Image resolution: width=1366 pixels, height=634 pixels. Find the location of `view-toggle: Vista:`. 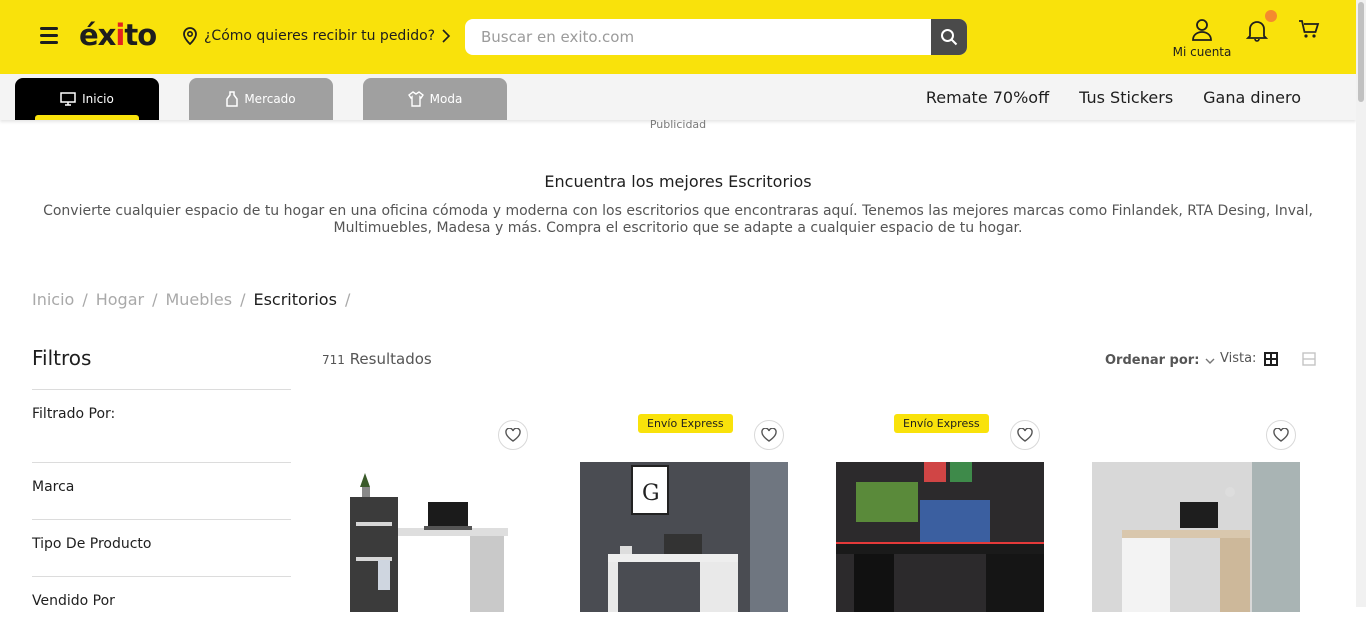

view-toggle: Vista: is located at coordinates (1268, 358).